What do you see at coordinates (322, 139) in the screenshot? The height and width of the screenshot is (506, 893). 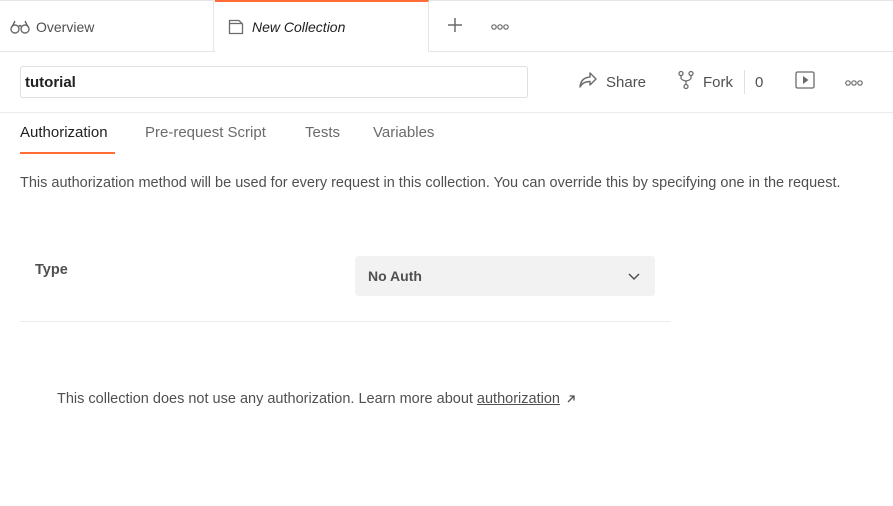 I see `tab-tests: Tests` at bounding box center [322, 139].